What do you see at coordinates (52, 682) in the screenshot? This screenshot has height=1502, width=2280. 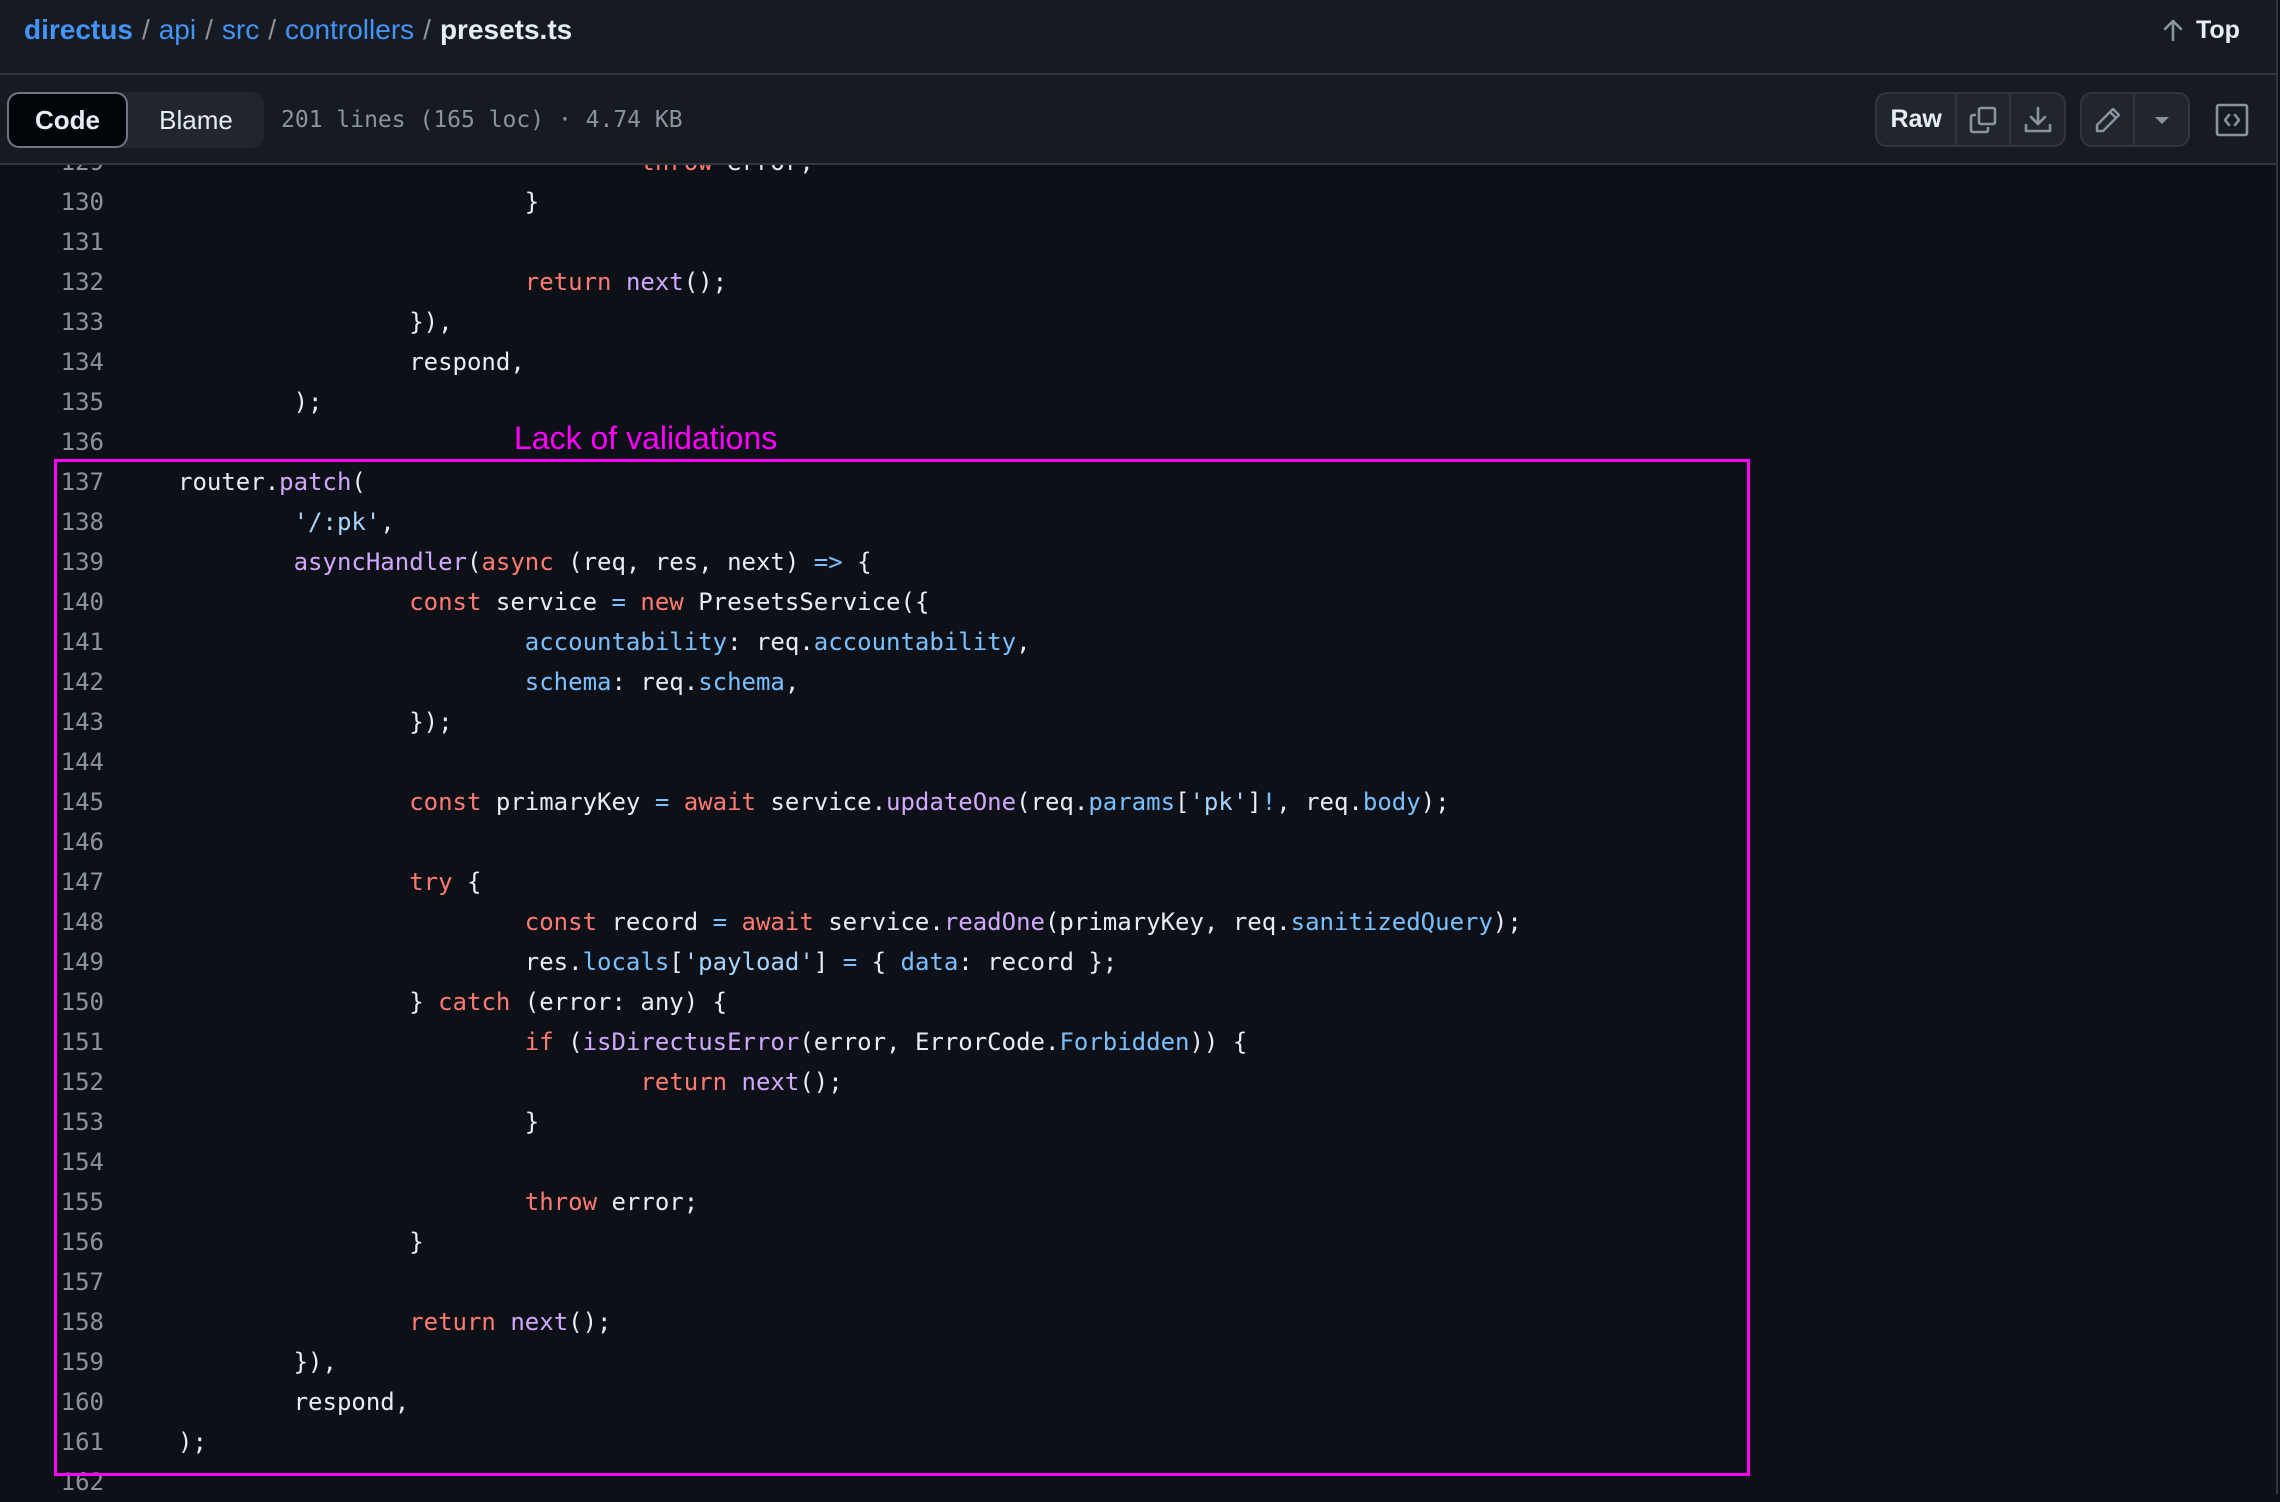 I see `line-number: 142` at bounding box center [52, 682].